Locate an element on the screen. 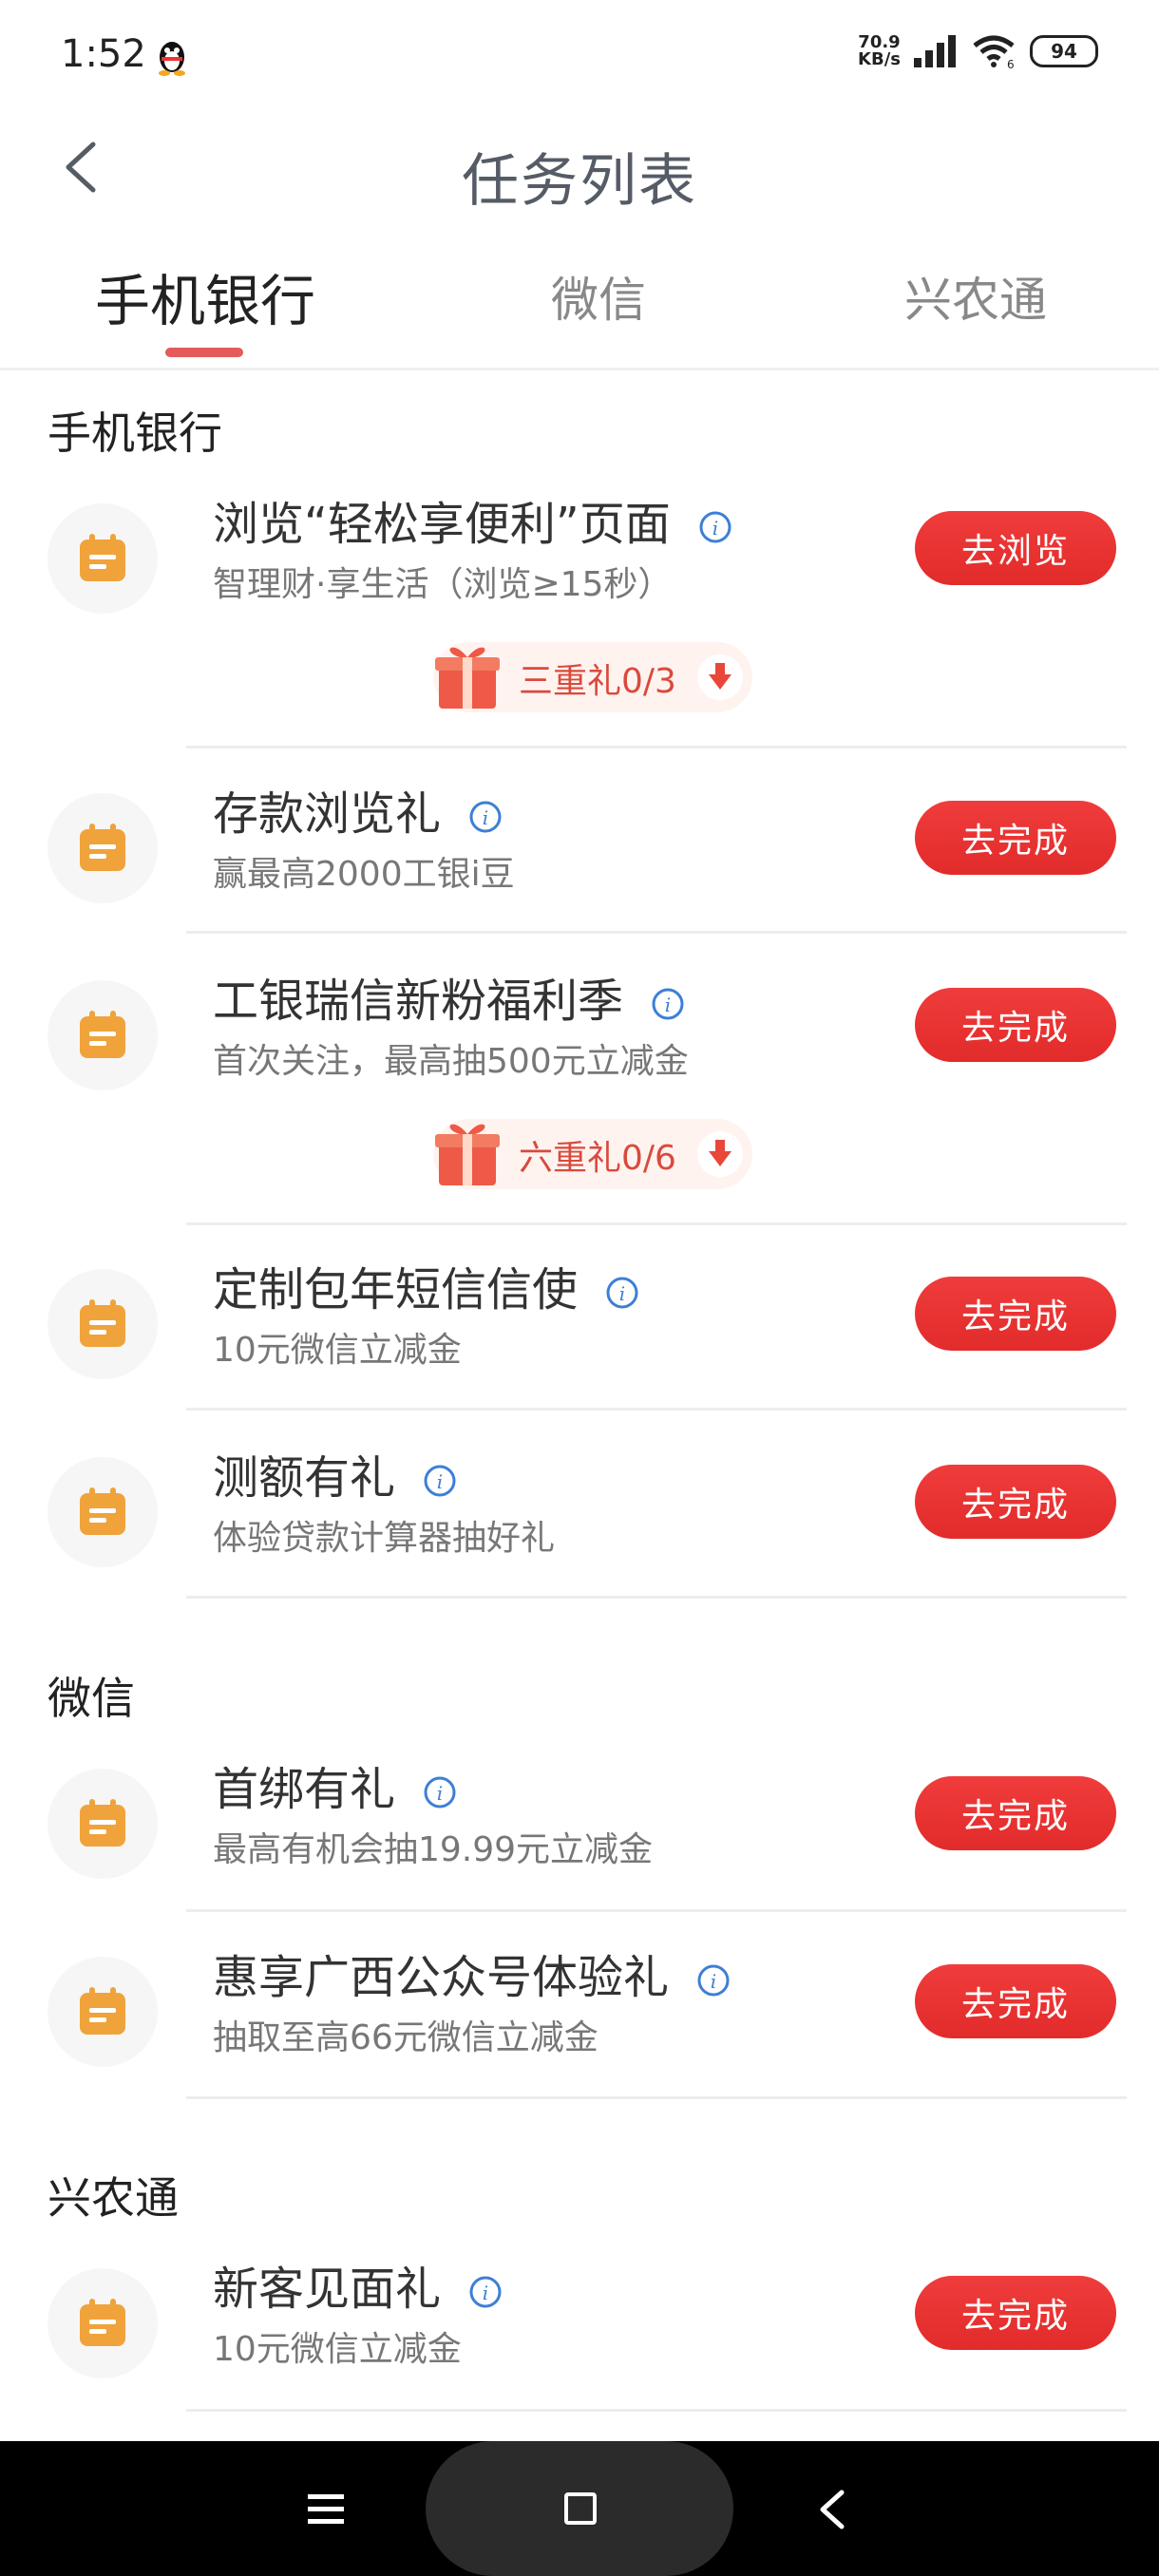 The image size is (1159, 2576). task-title: 测额有礼 i is located at coordinates (335, 1473).